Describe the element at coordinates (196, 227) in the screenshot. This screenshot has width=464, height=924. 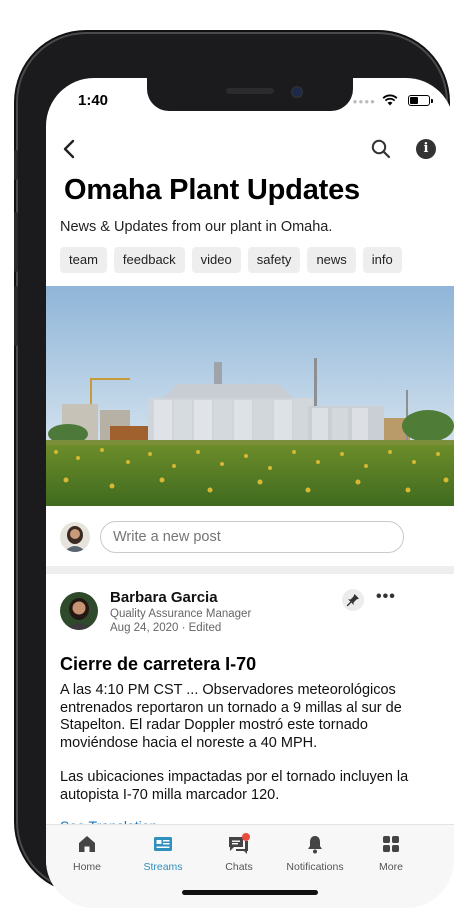
I see `page-subtitle: News & Updates from our plant in Omaha.` at that location.